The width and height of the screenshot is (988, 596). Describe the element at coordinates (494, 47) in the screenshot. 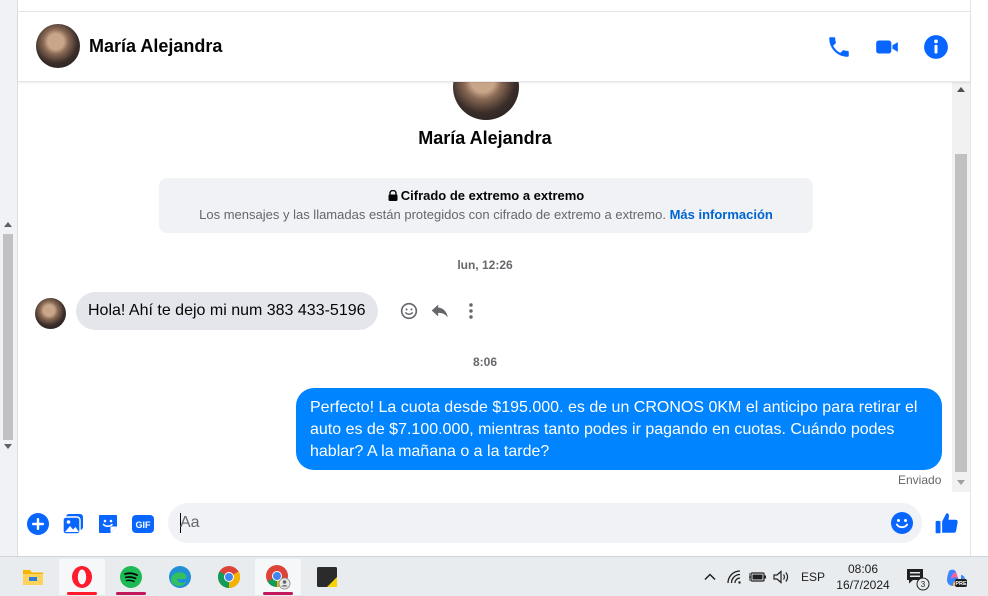

I see `chat-header: María Alejandra` at that location.